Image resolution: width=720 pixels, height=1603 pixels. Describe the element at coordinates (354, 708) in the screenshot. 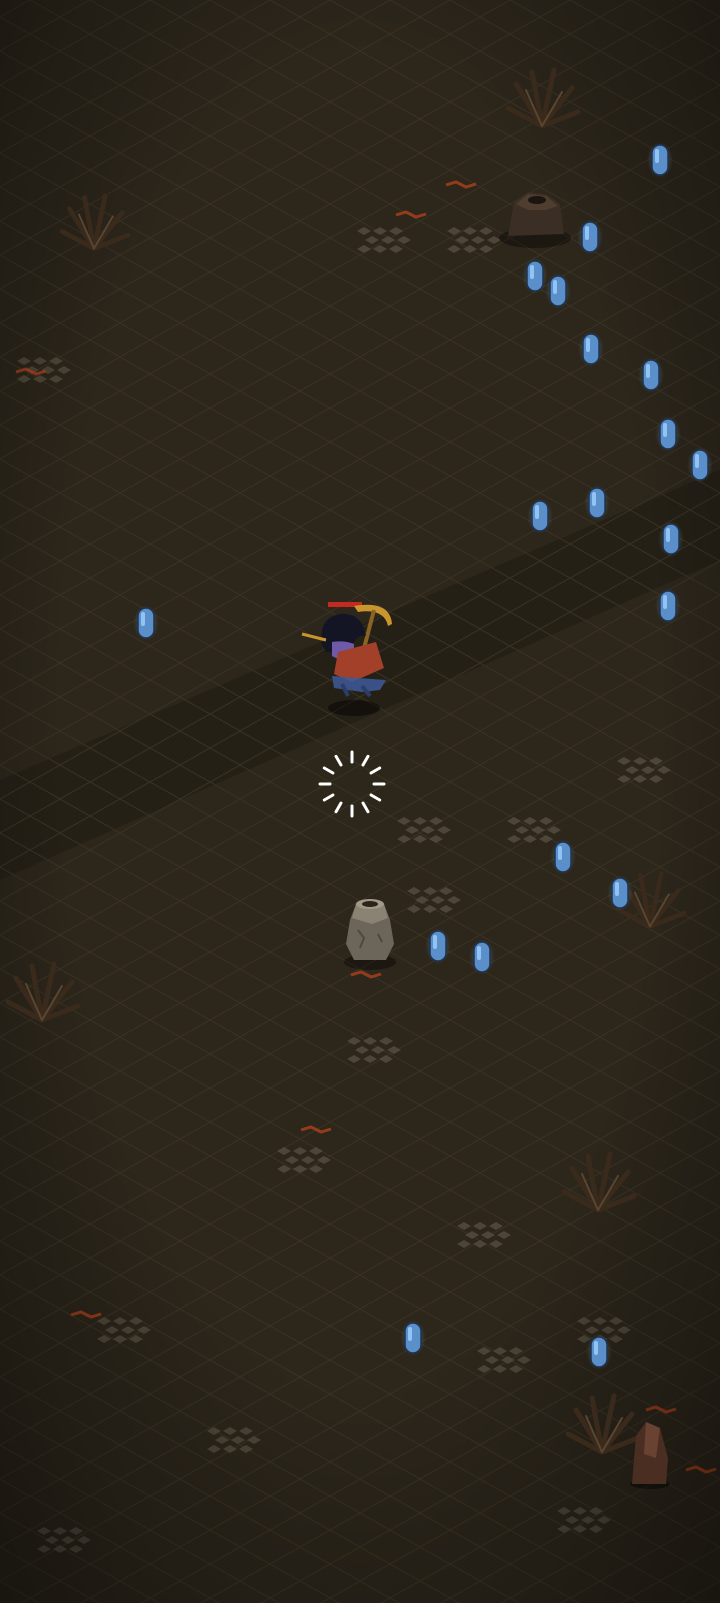

I see `player-shadow` at that location.